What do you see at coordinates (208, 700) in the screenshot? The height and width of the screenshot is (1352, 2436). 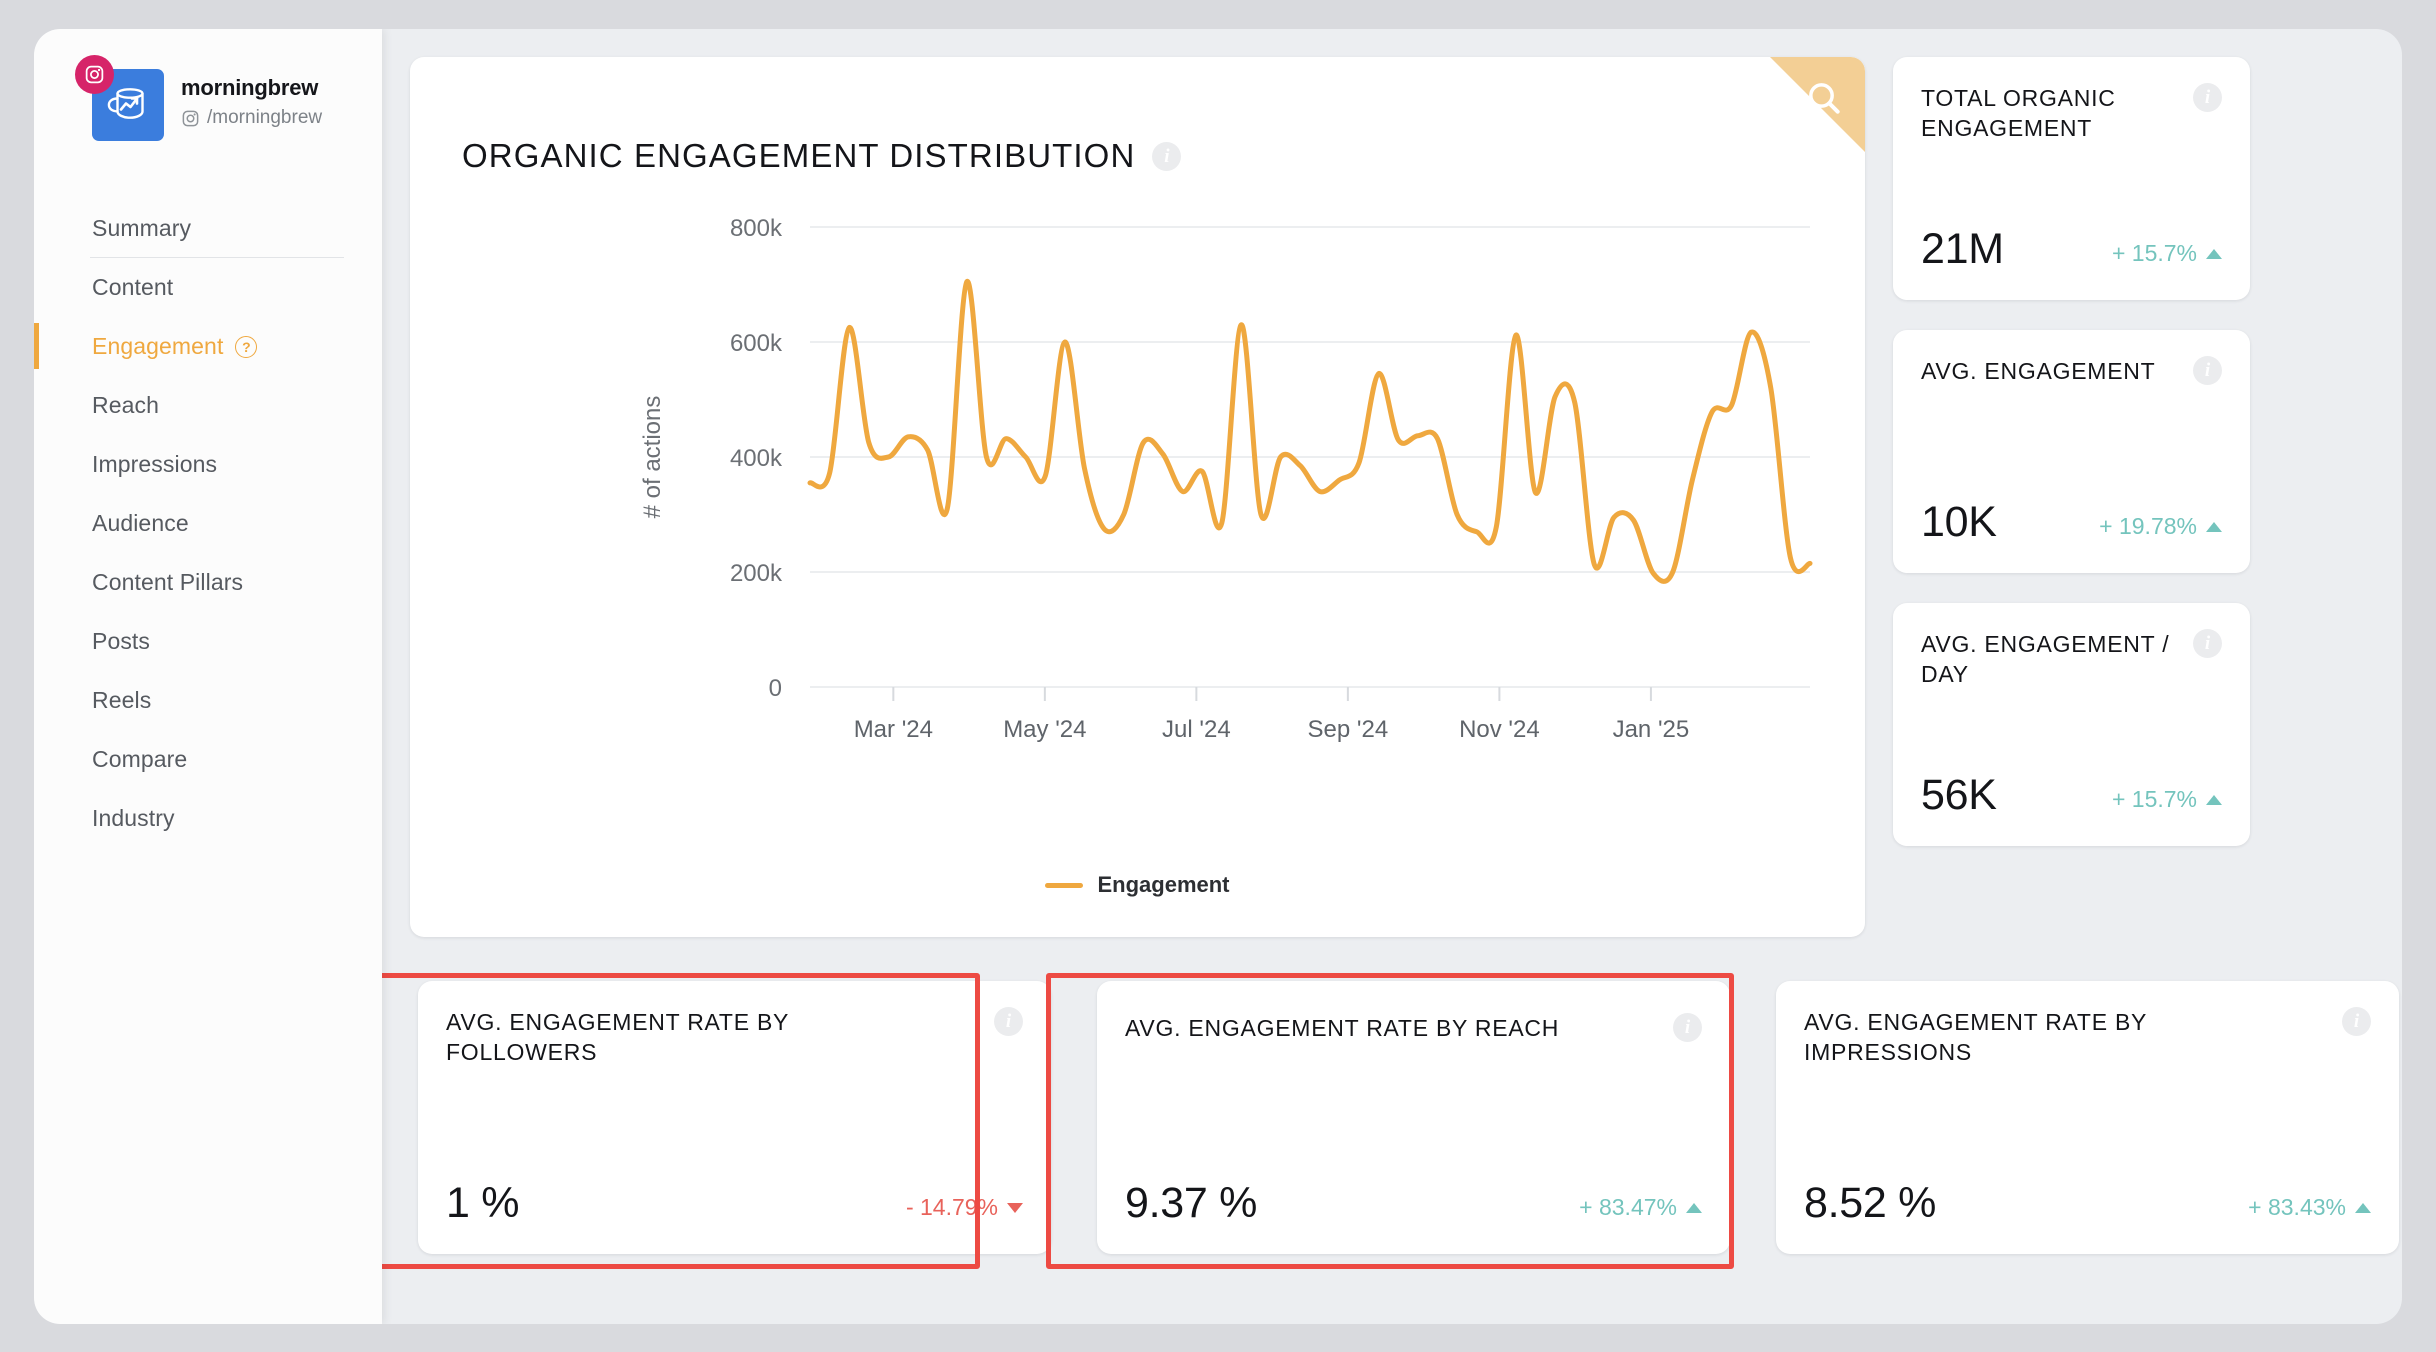 I see `sidebar-item-reels: Reels` at bounding box center [208, 700].